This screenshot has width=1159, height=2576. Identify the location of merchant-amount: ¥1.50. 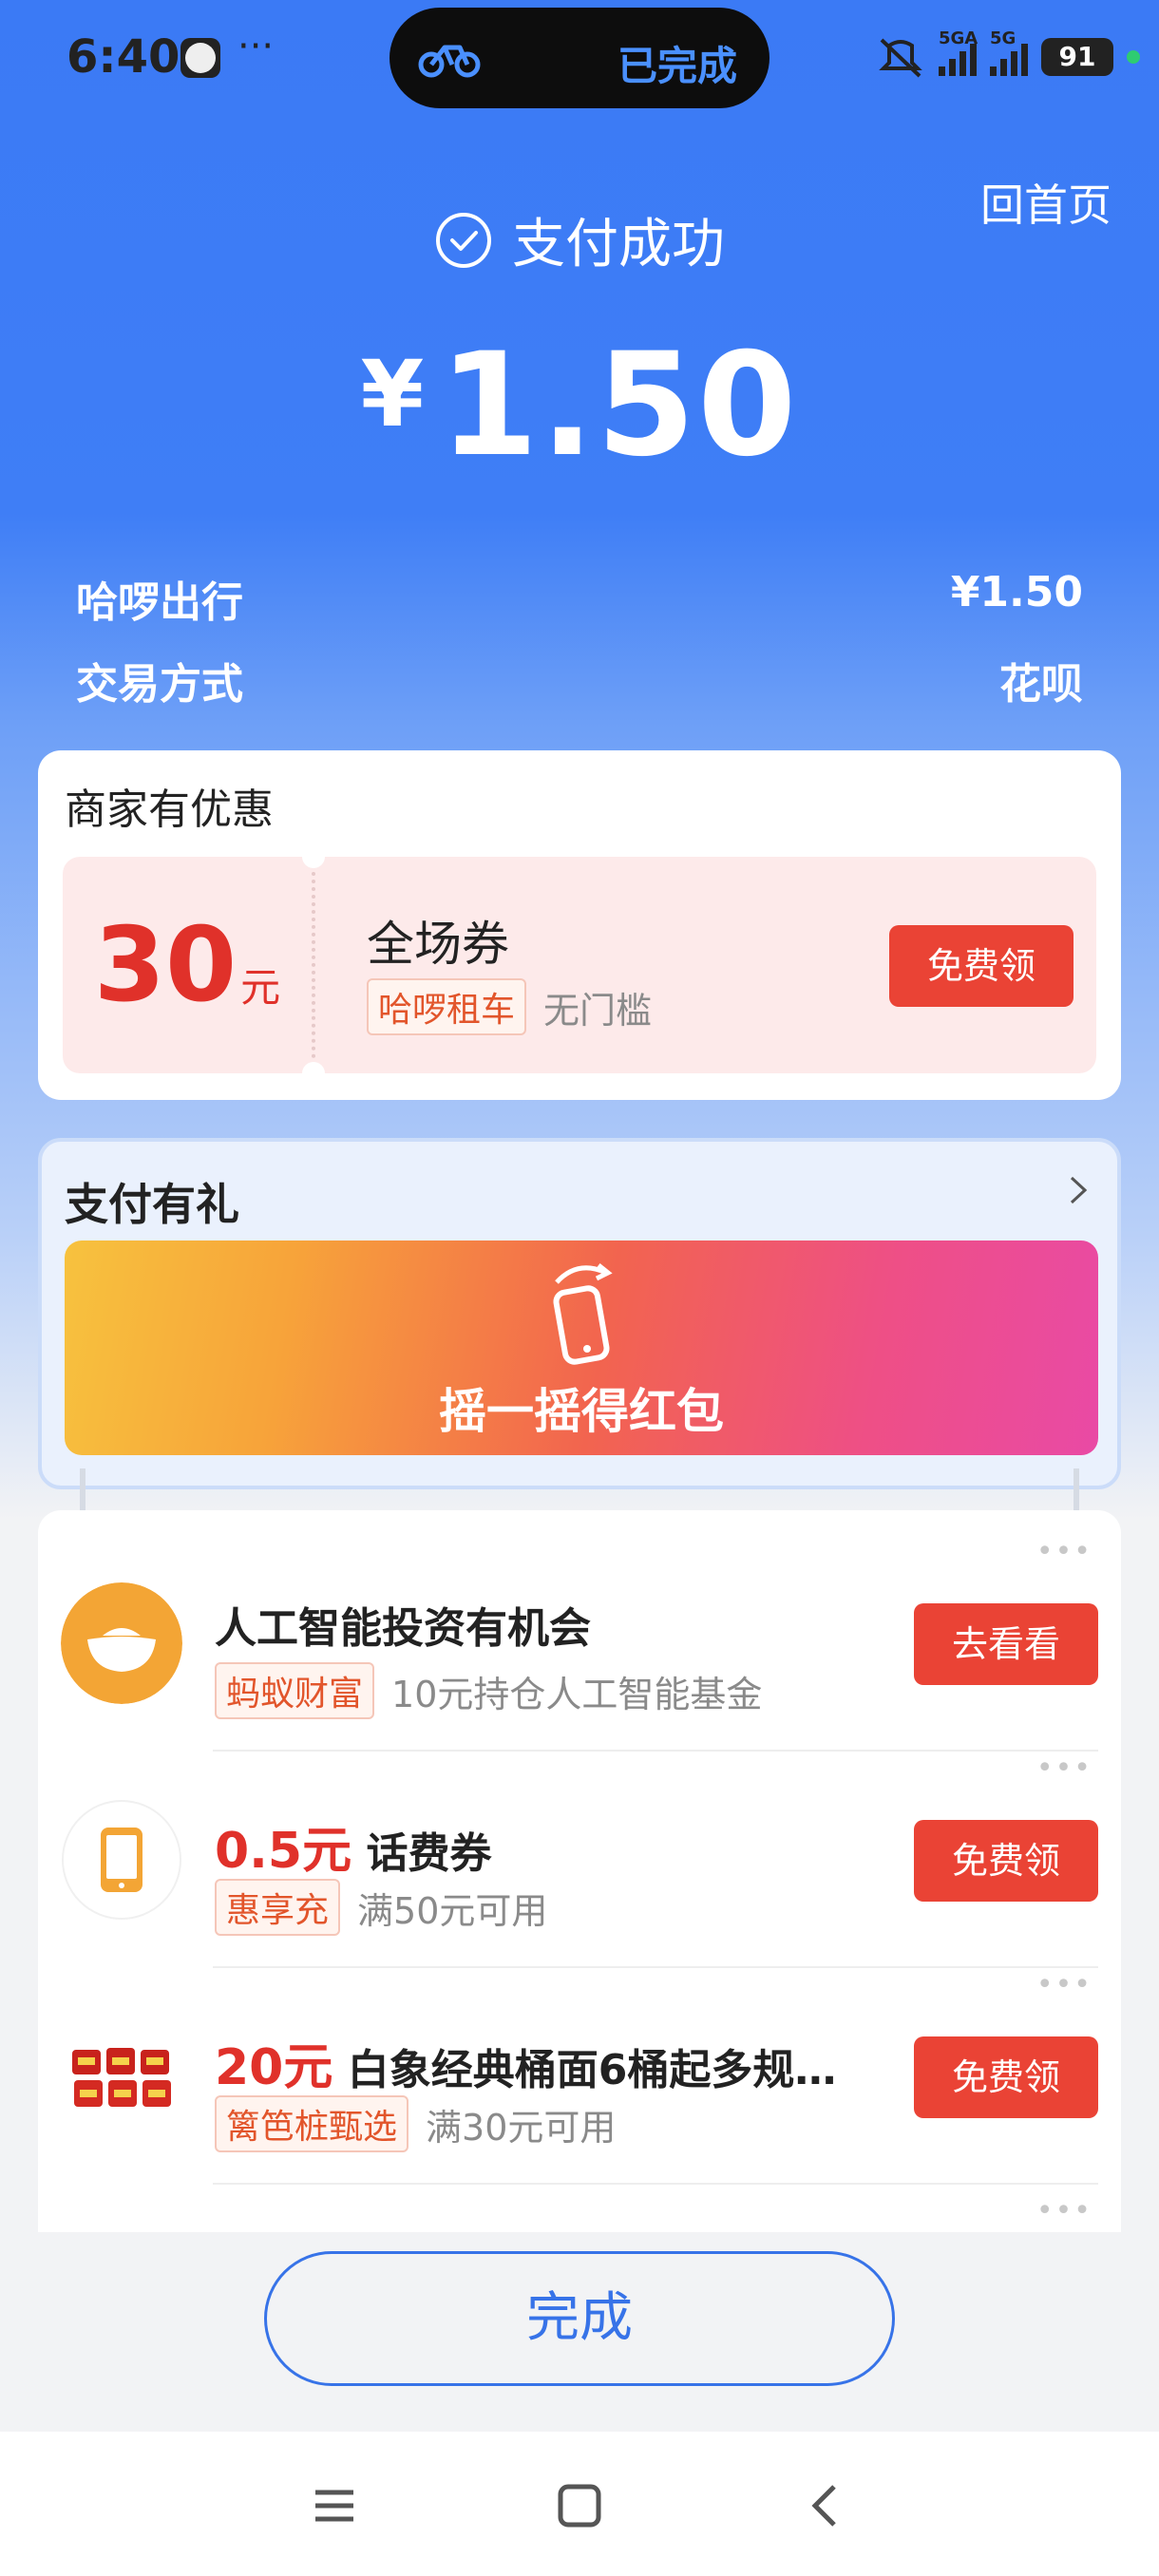
(1016, 592).